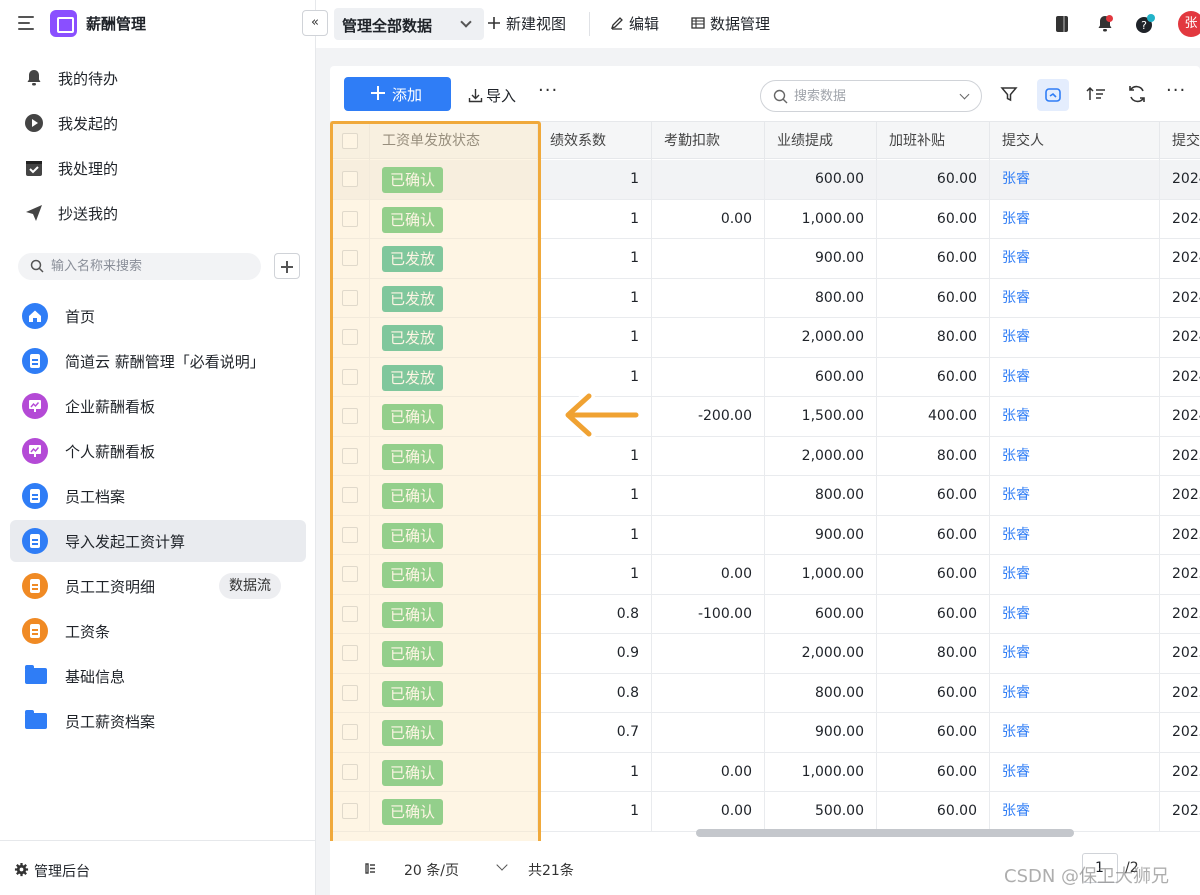 This screenshot has height=895, width=1200. What do you see at coordinates (765, 377) in the screenshot?
I see `table-row: 已发放 1 600.0060.00张睿 2024` at bounding box center [765, 377].